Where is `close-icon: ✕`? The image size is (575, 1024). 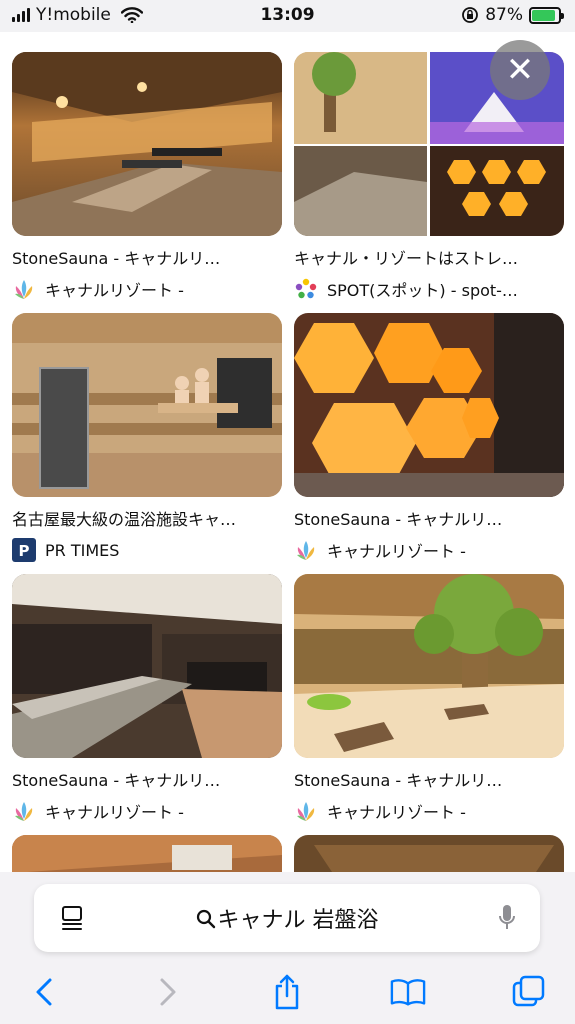
close-icon: ✕ is located at coordinates (520, 70).